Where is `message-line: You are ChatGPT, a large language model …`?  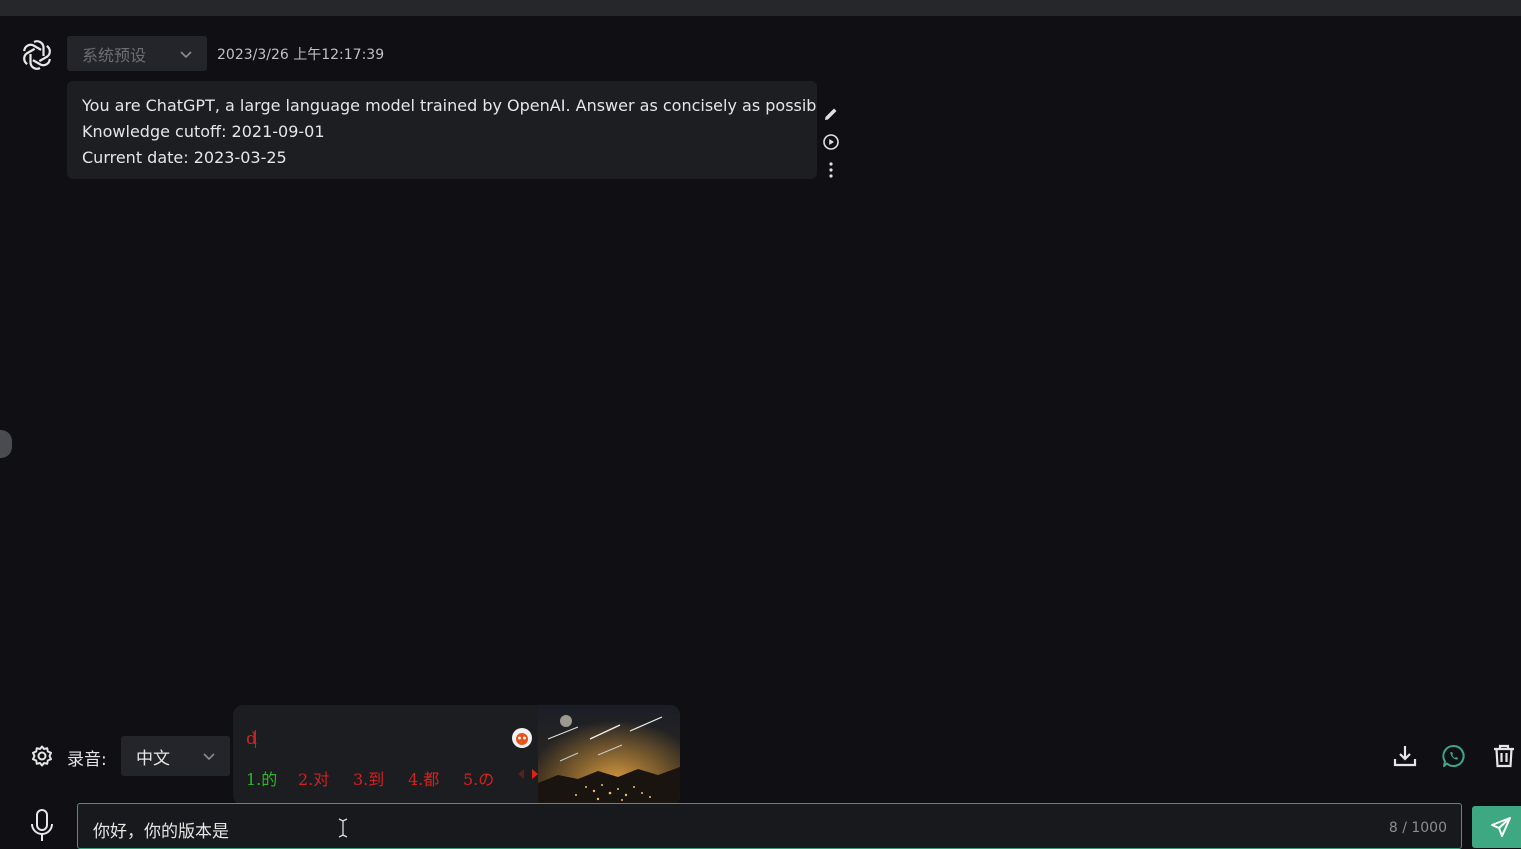 message-line: You are ChatGPT, a large language model … is located at coordinates (449, 105).